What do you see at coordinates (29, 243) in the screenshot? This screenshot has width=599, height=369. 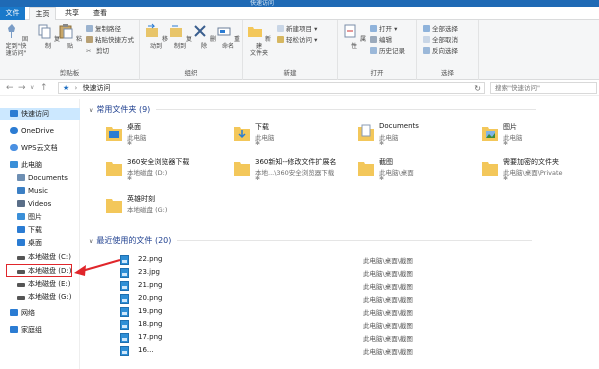 I see `sidebar-item-desktop: 桌面` at bounding box center [29, 243].